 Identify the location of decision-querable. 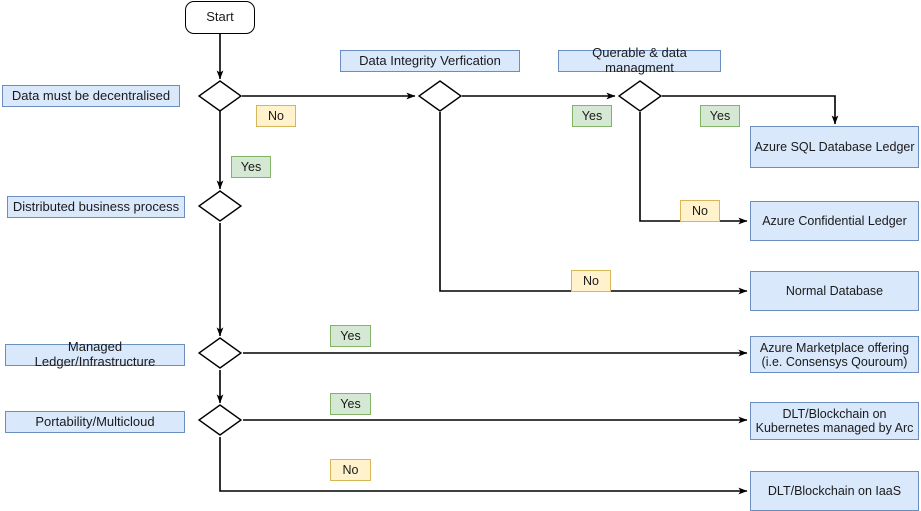
(640, 96).